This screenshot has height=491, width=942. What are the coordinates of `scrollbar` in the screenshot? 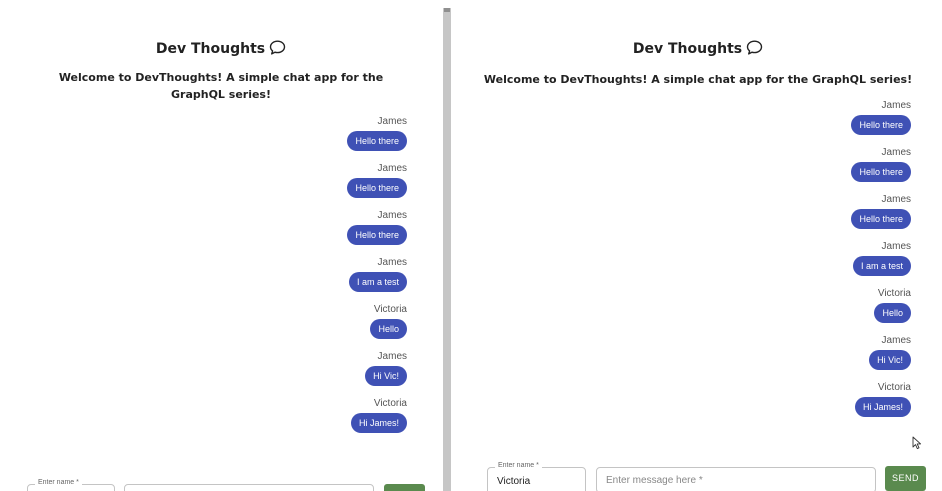 It's located at (447, 249).